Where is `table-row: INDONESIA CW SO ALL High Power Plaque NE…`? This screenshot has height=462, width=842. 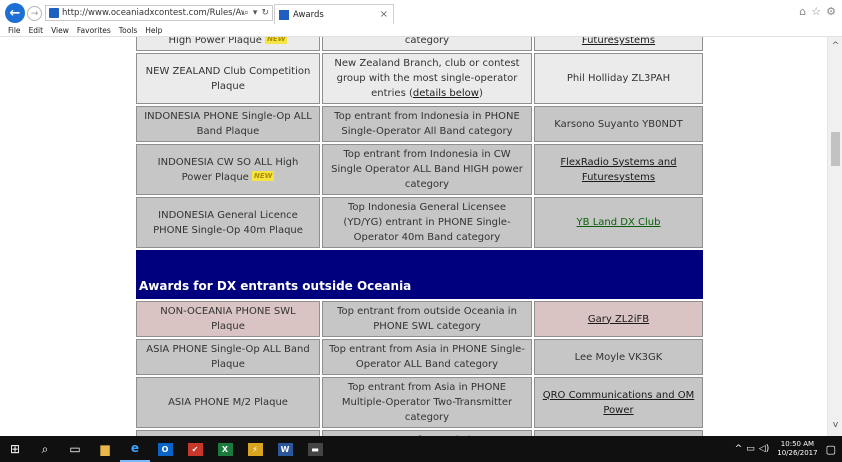 table-row: INDONESIA CW SO ALL High Power Plaque NE… is located at coordinates (419, 169).